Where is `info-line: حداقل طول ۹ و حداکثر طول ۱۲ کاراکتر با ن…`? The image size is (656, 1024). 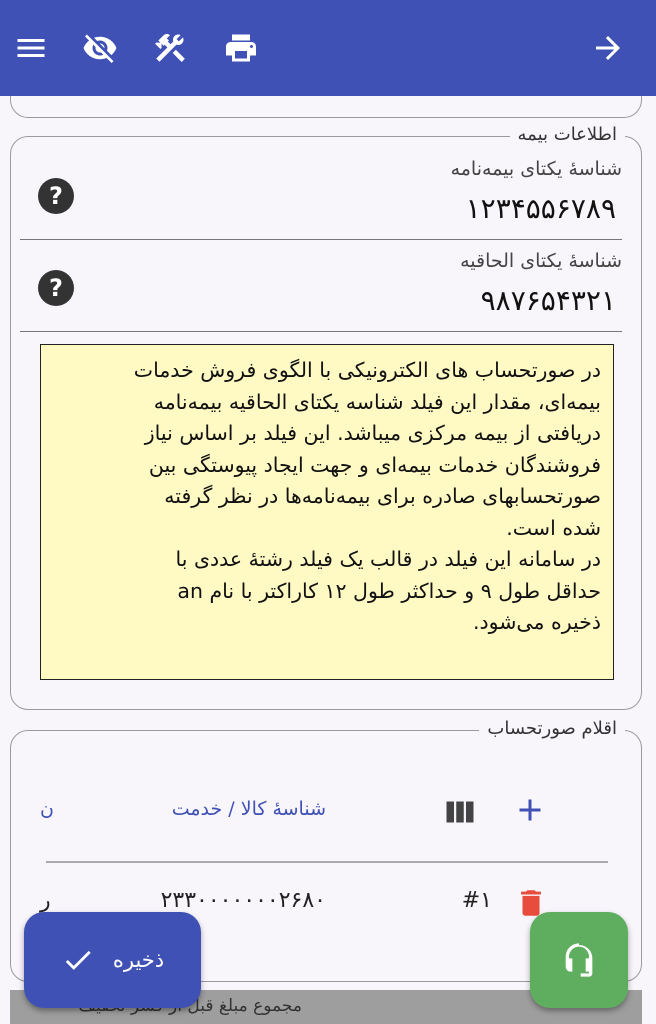 info-line: حداقل طول ۹ و حداکثر طول ۱۲ کاراکتر با ن… is located at coordinates (389, 590).